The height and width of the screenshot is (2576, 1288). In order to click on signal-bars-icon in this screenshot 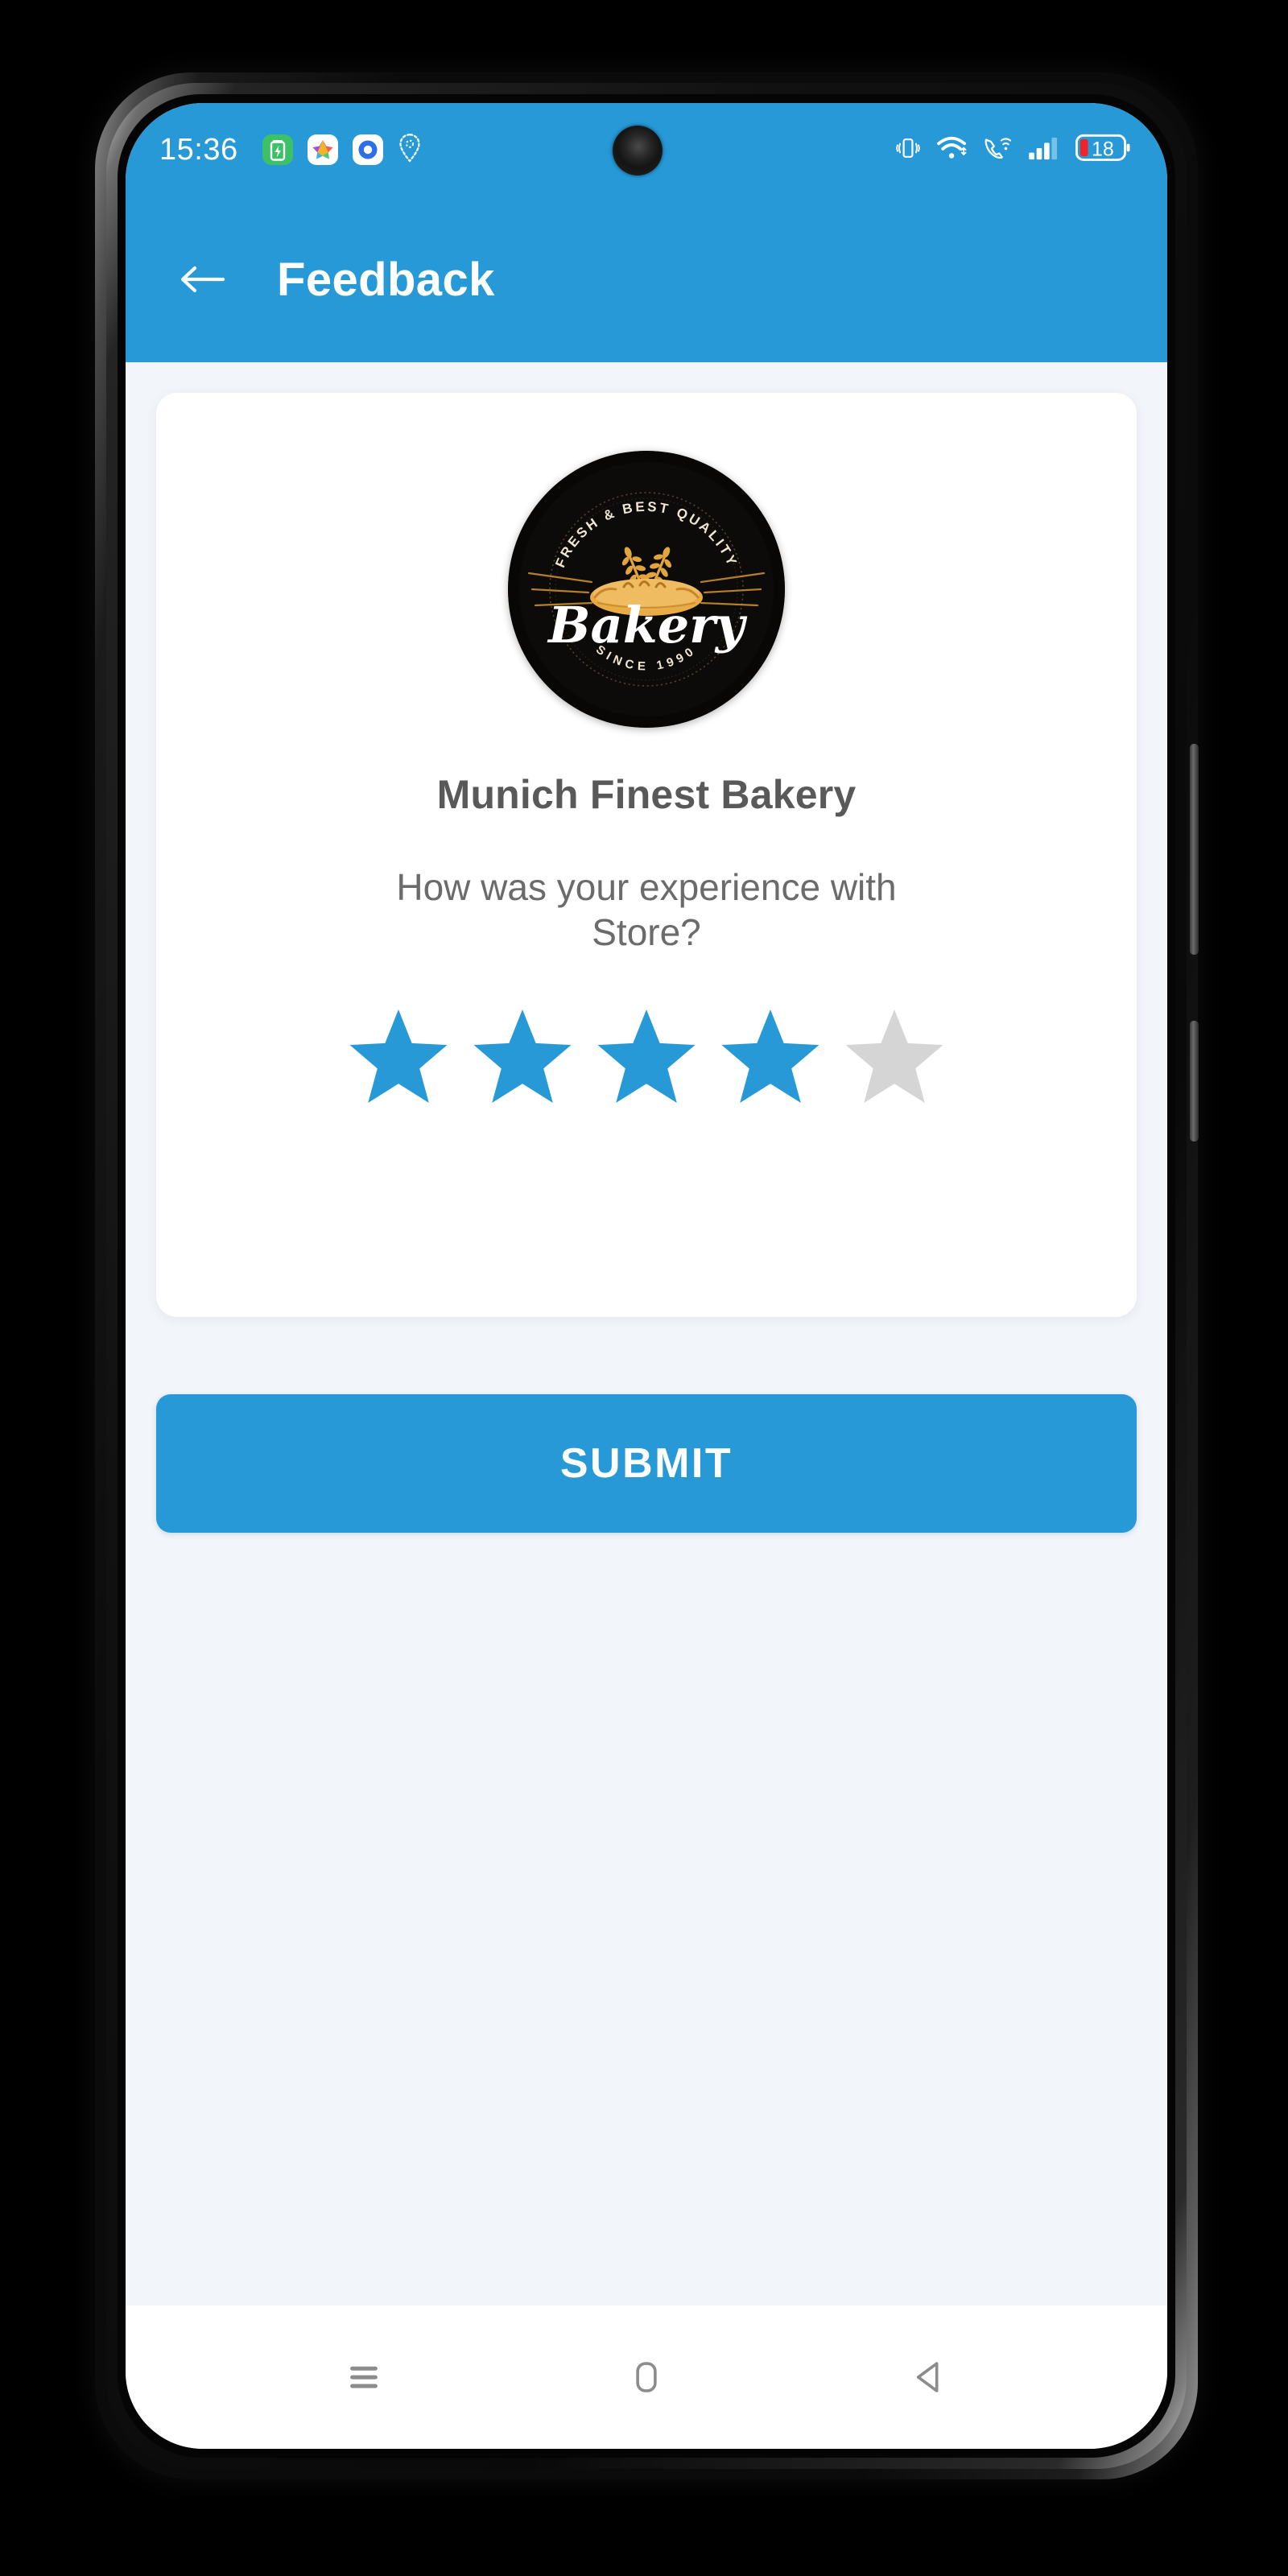, I will do `click(1045, 150)`.